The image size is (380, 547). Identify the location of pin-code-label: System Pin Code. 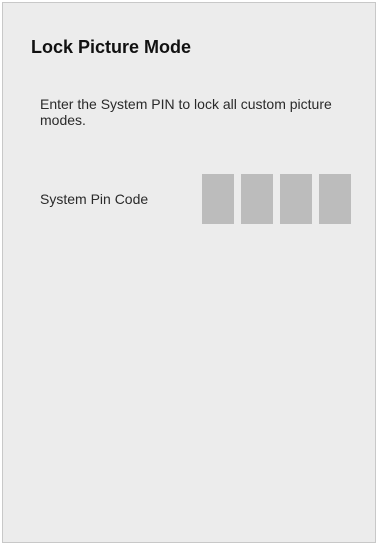
(94, 199).